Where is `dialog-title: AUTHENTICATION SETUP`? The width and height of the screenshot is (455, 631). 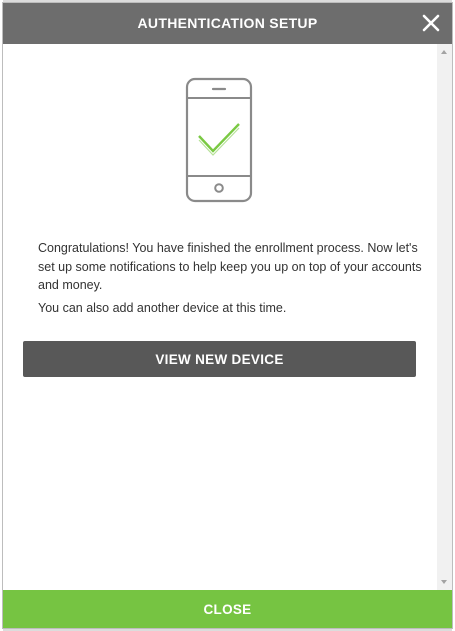 dialog-title: AUTHENTICATION SETUP is located at coordinates (227, 23).